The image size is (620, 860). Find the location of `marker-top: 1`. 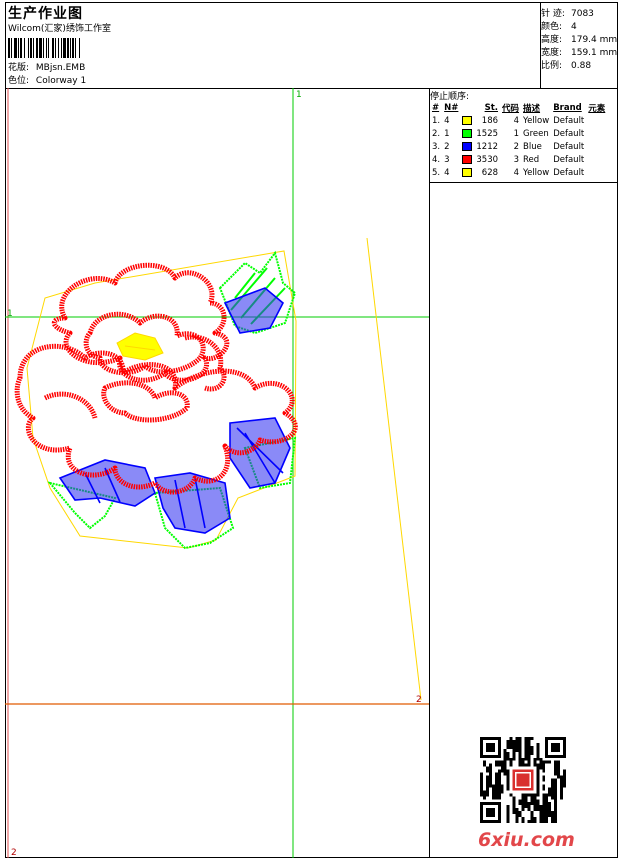

marker-top: 1 is located at coordinates (299, 95).